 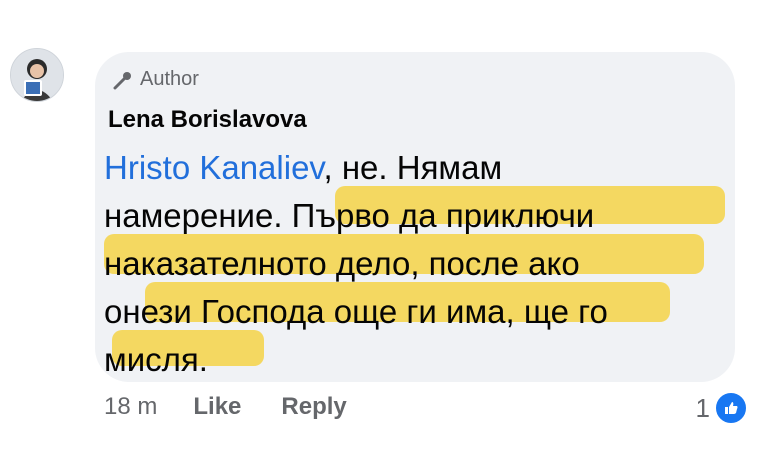 I want to click on comment-line: наказателното дело, после ако, so click(x=342, y=263).